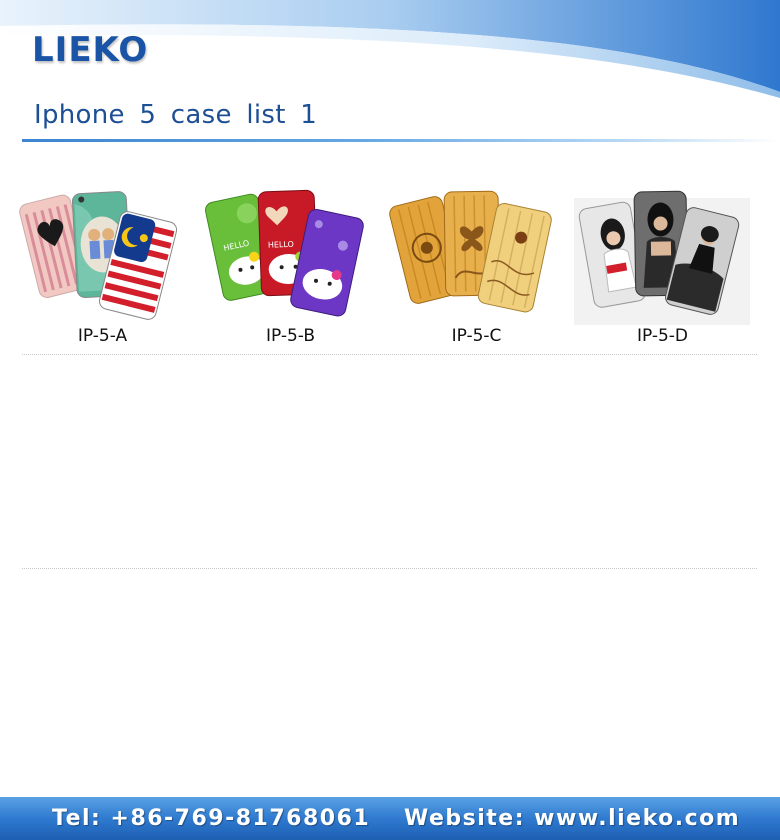 Image resolution: width=780 pixels, height=840 pixels. Describe the element at coordinates (401, 140) in the screenshot. I see `title-divider` at that location.